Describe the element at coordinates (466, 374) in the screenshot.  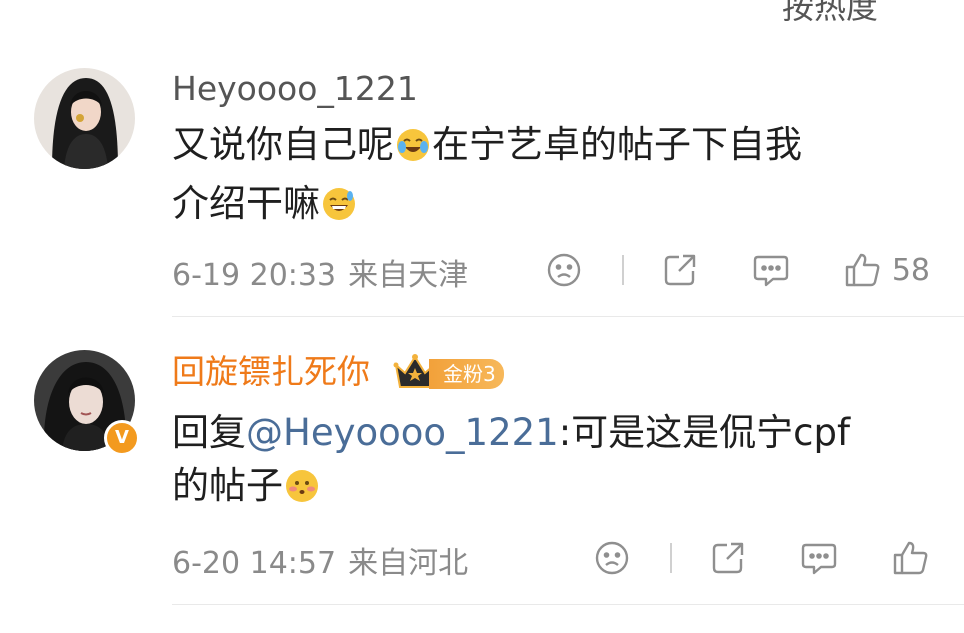
I see `fan-level-label: 金粉3` at that location.